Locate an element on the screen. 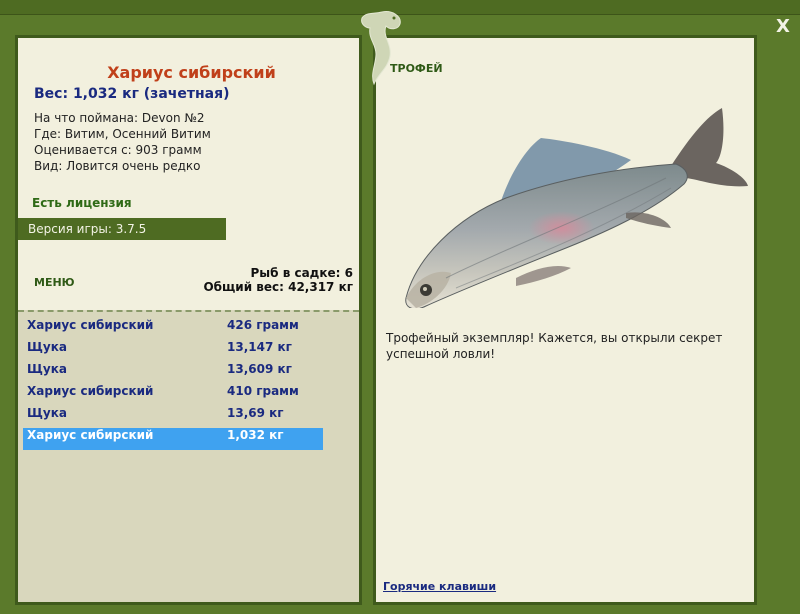 This screenshot has width=800, height=614. list-item: Щука 13,69 кг is located at coordinates (173, 417).